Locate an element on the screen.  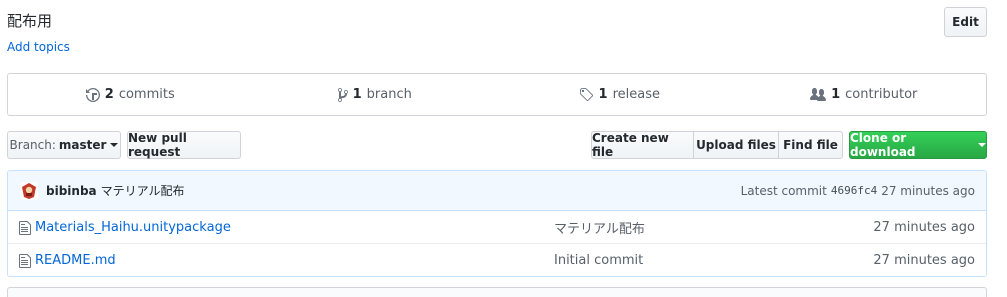
summary-branches: 1 branch is located at coordinates (375, 94).